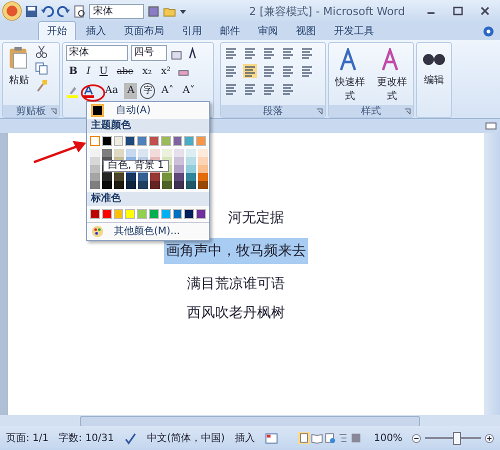  What do you see at coordinates (148, 199) in the screenshot?
I see `section-header: 标准色` at bounding box center [148, 199].